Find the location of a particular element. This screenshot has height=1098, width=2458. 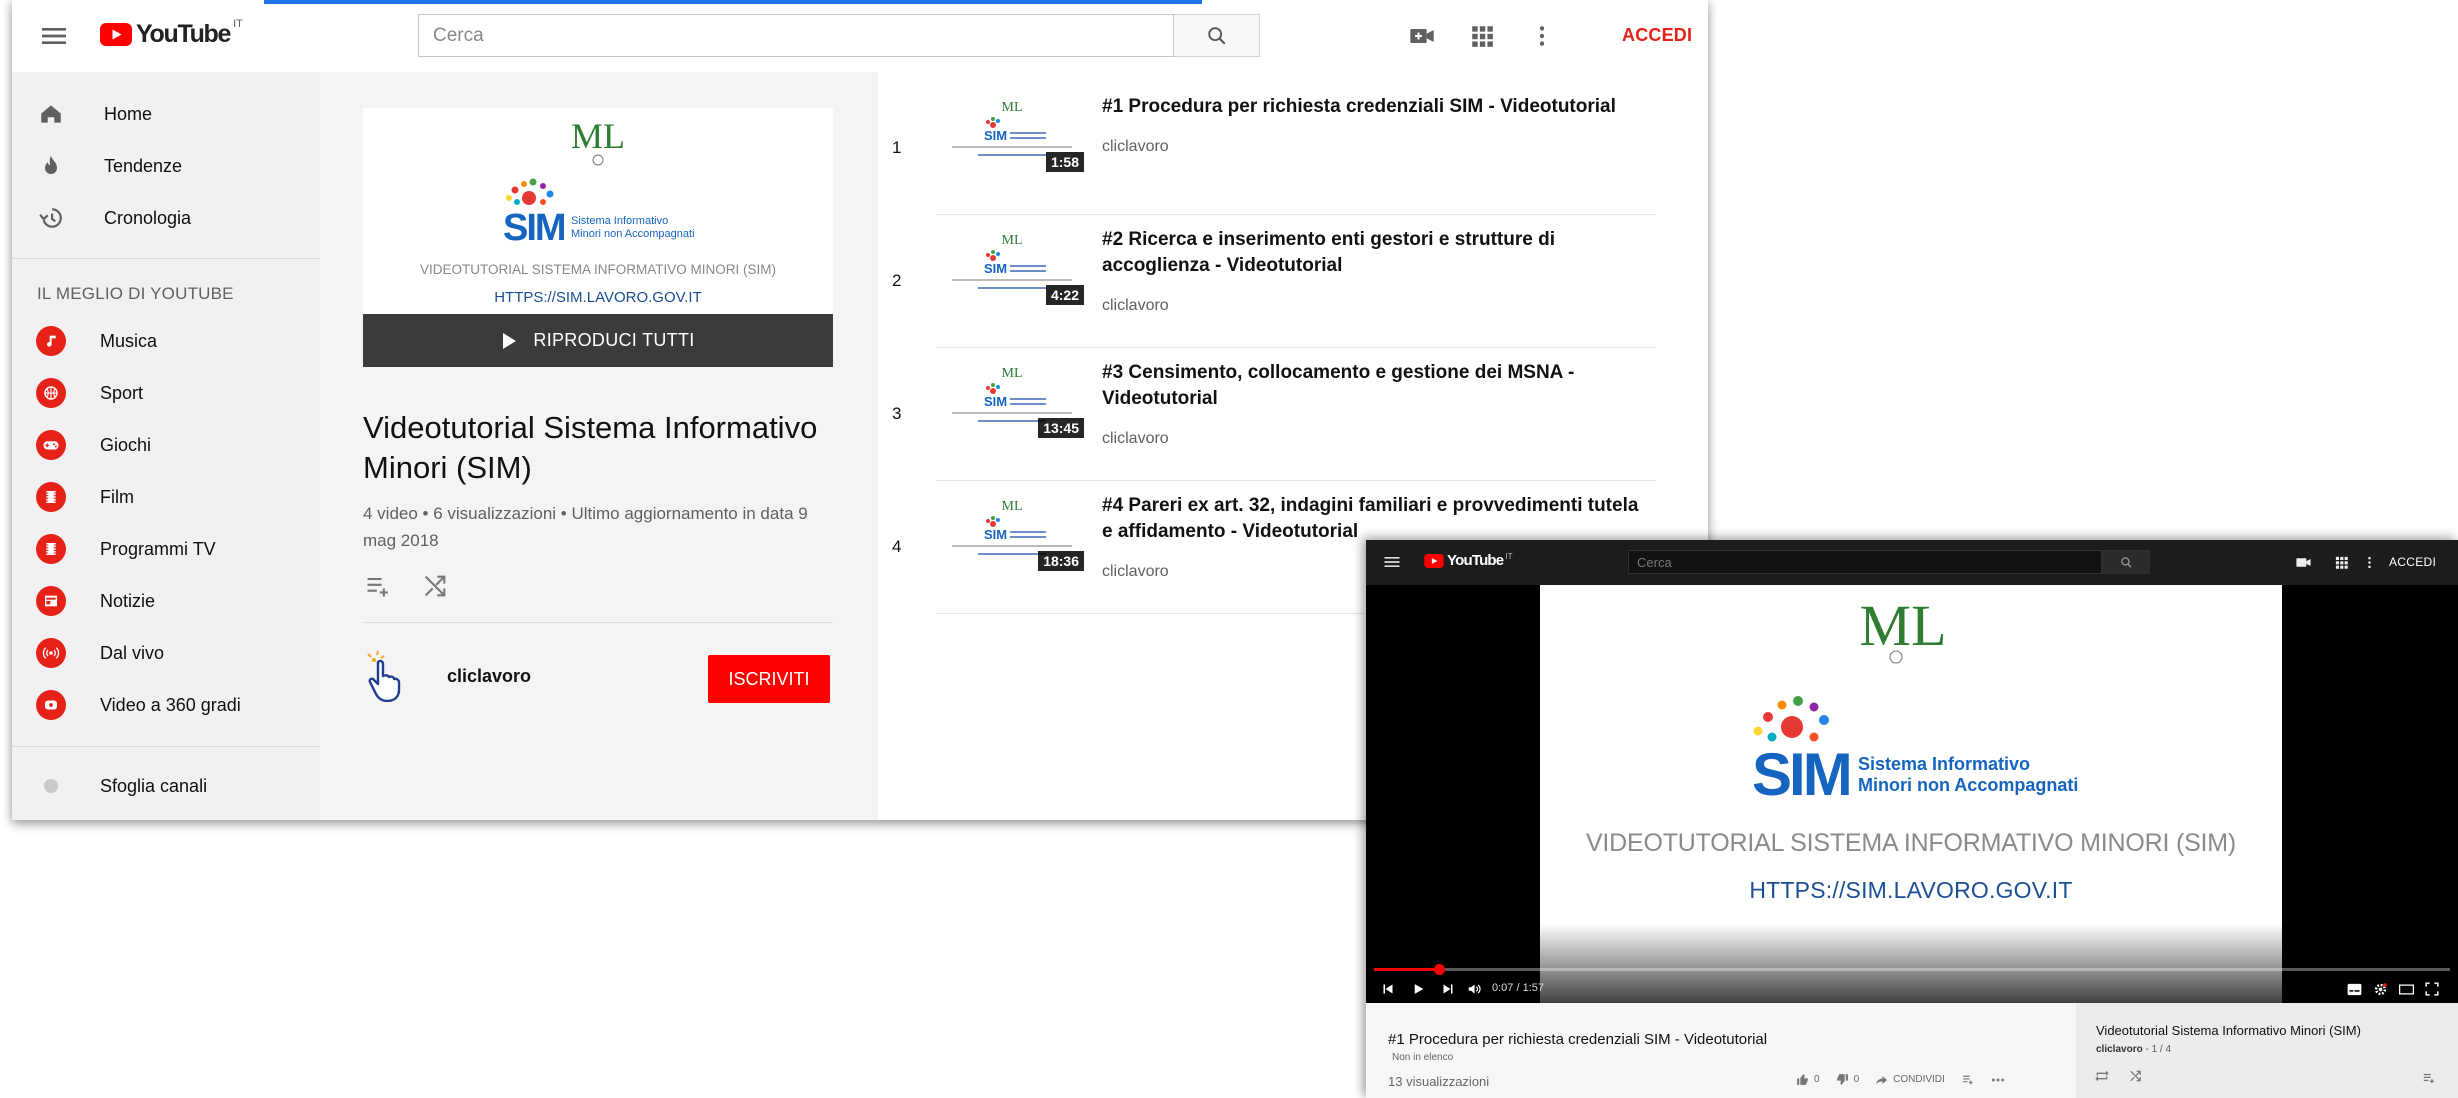

subscribe-button: ISCRIVITI is located at coordinates (769, 679).